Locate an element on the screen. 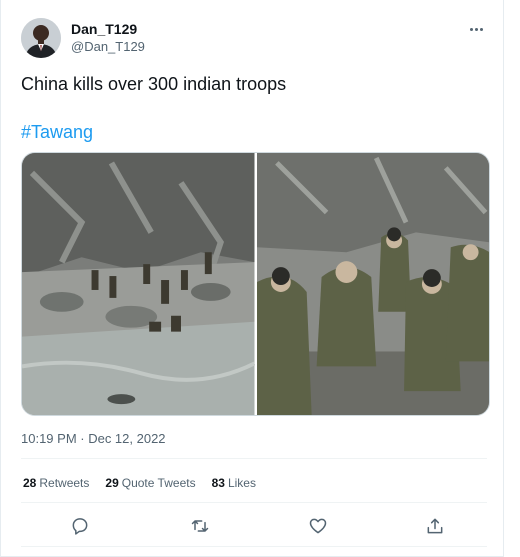 The width and height of the screenshot is (520, 557). like-icon is located at coordinates (318, 526).